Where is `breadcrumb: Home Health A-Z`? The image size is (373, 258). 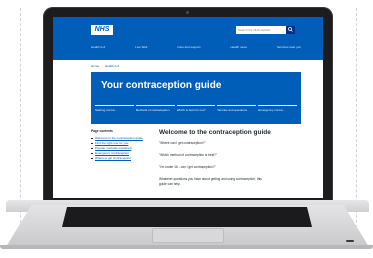
breadcrumb: Home Health A-Z is located at coordinates (105, 66).